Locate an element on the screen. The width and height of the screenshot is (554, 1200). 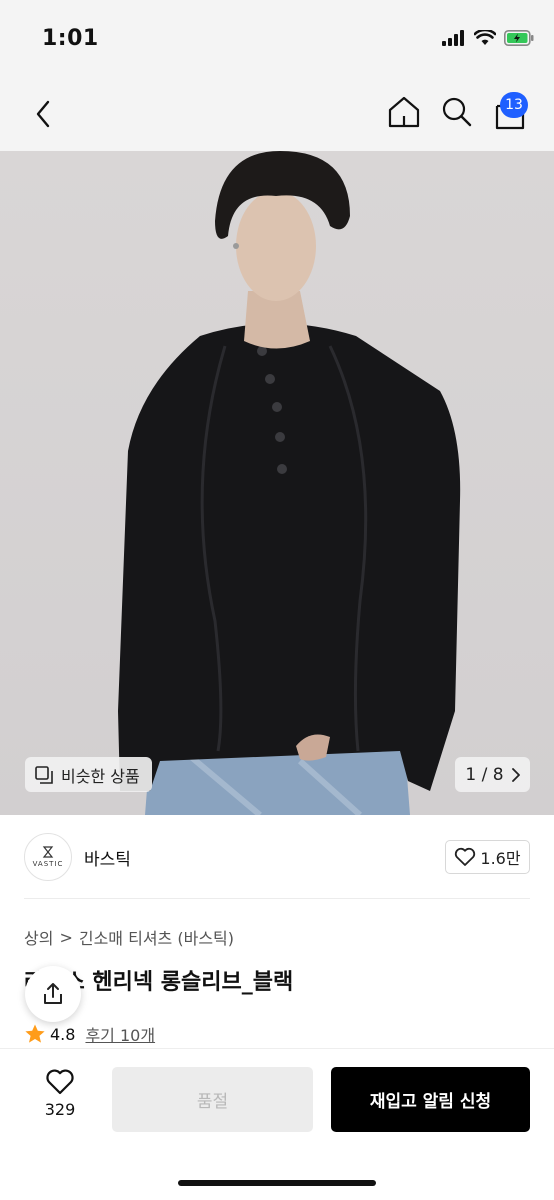
star-icon is located at coordinates (35, 1033).